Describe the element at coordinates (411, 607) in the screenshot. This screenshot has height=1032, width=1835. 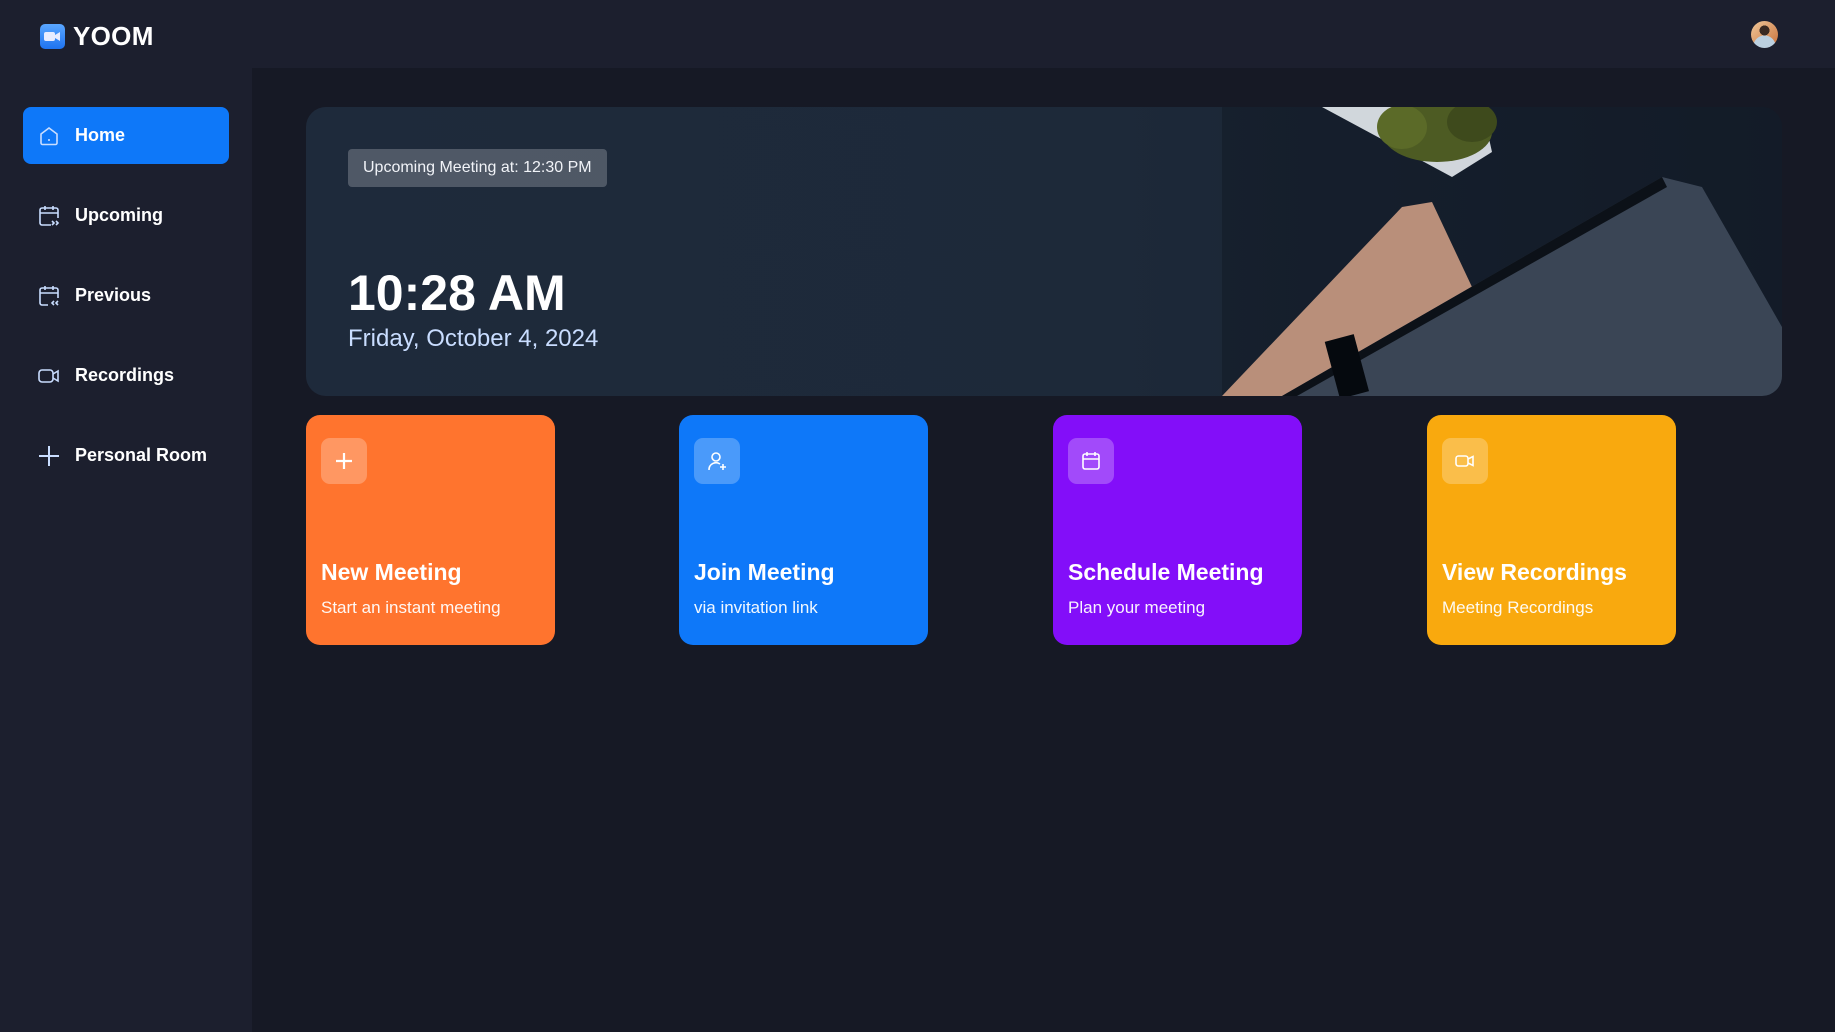
I see `card-subtitle: Start an instant meeting` at that location.